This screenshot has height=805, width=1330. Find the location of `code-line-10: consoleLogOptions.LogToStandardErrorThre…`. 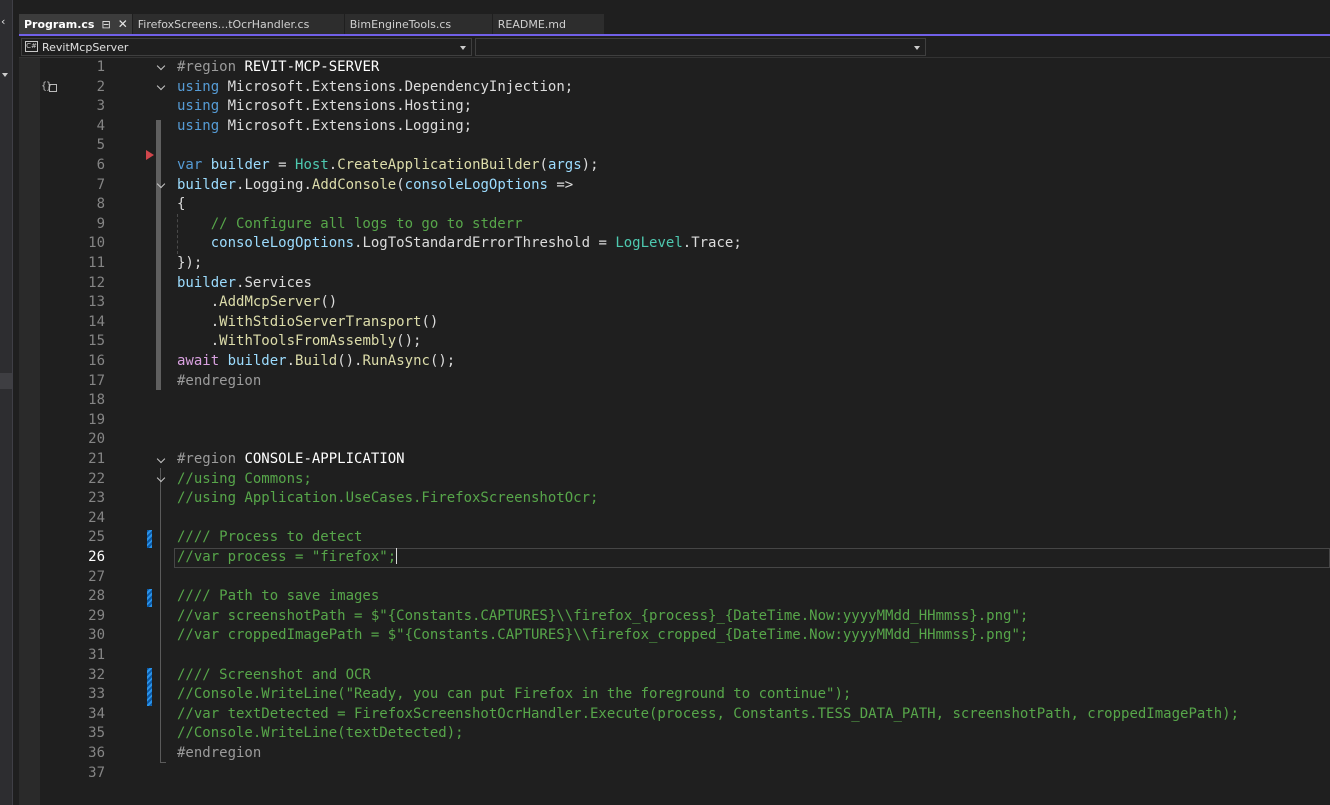

code-line-10: consoleLogOptions.LogToStandardErrorThre… is located at coordinates (476, 243).